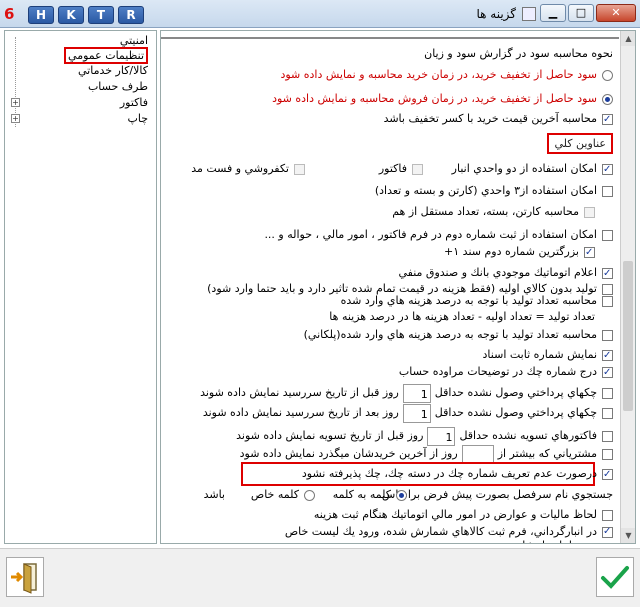 Image resolution: width=640 pixels, height=607 pixels. I want to click on tree-item-print: چاپ, so click(137, 118).